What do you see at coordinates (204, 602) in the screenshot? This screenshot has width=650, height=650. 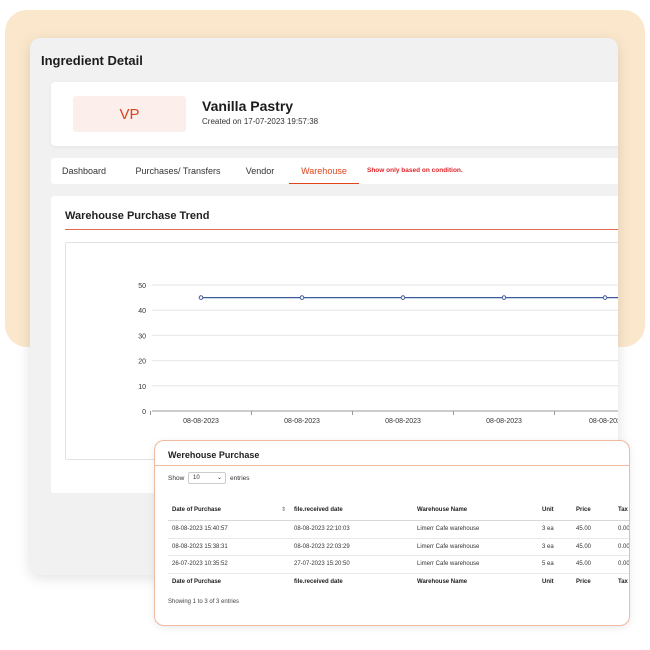 I see `pagination-info: Showing 1 to 3 of 3 entries` at bounding box center [204, 602].